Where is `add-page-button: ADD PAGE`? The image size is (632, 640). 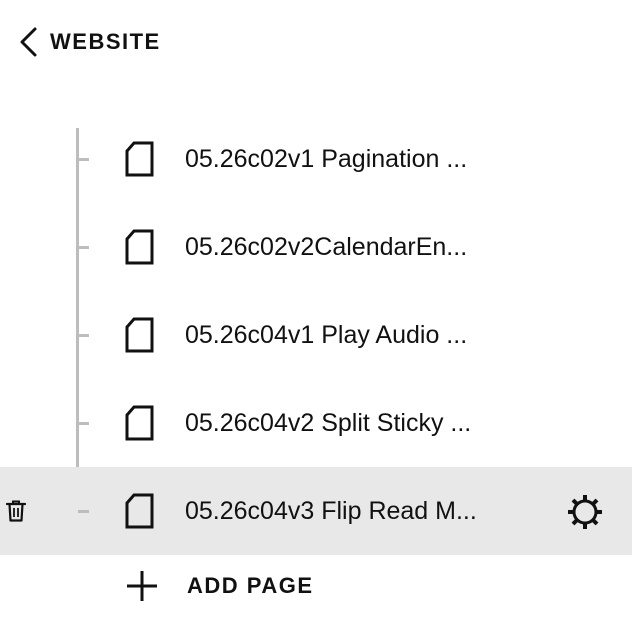 add-page-button: ADD PAGE is located at coordinates (219, 586).